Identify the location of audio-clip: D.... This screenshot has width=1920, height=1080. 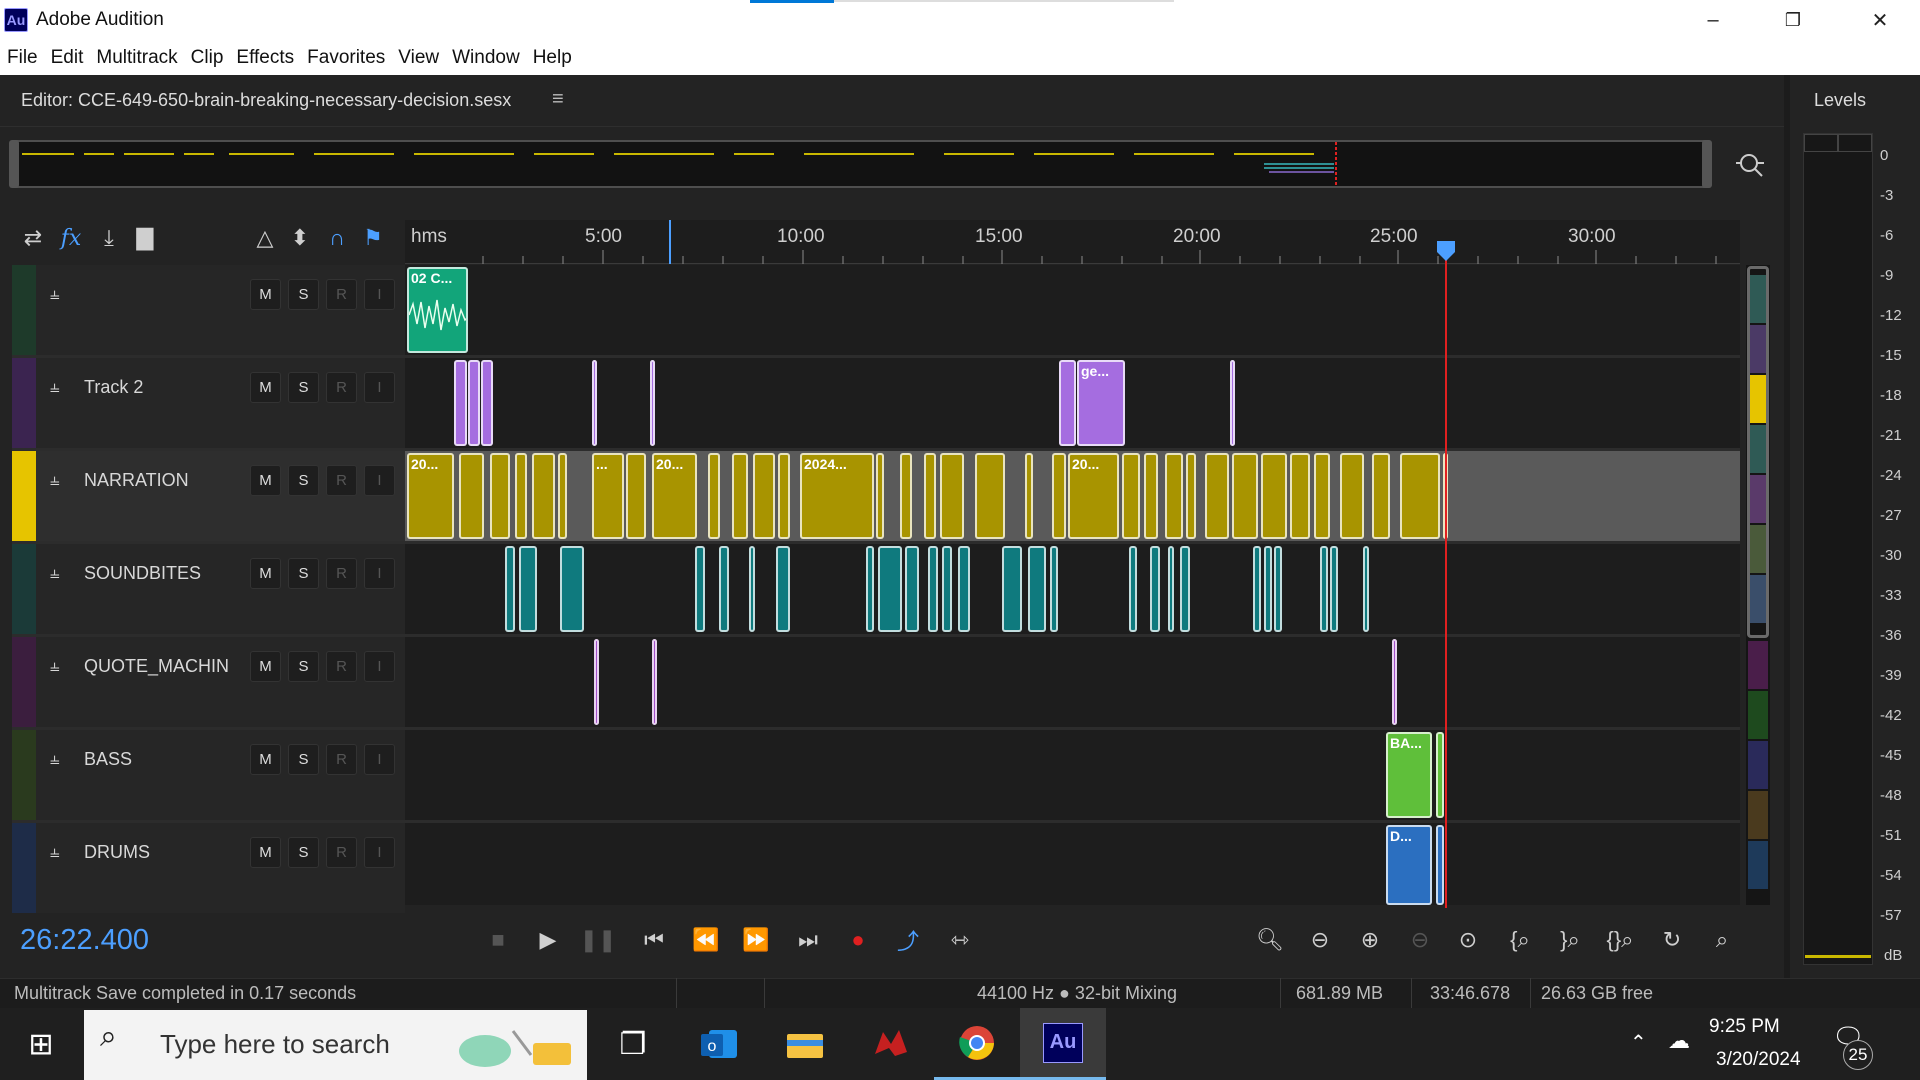
(1409, 865).